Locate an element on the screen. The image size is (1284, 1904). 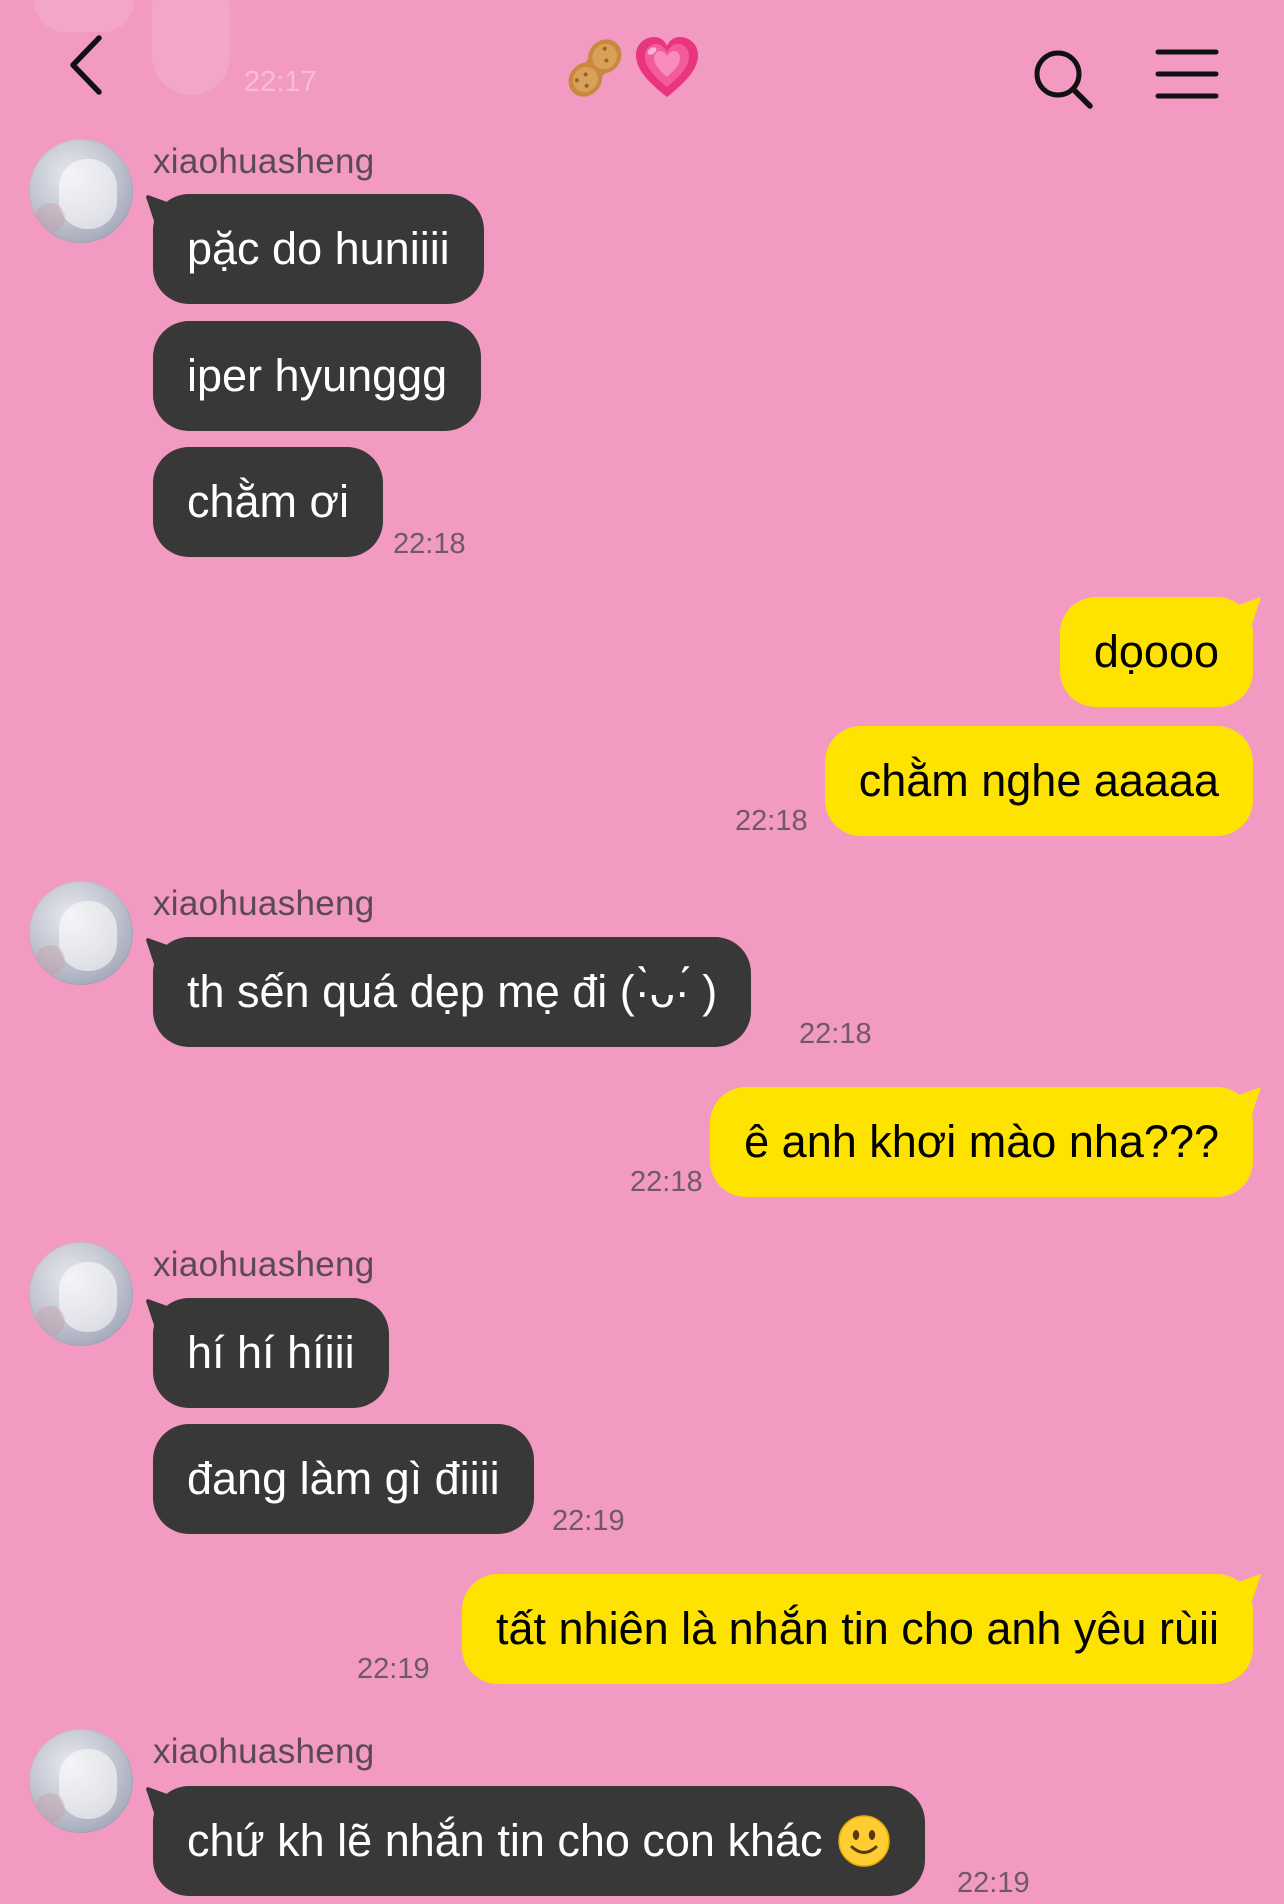
incoming-message-bubble: đang làm gì điiii is located at coordinates (343, 1479).